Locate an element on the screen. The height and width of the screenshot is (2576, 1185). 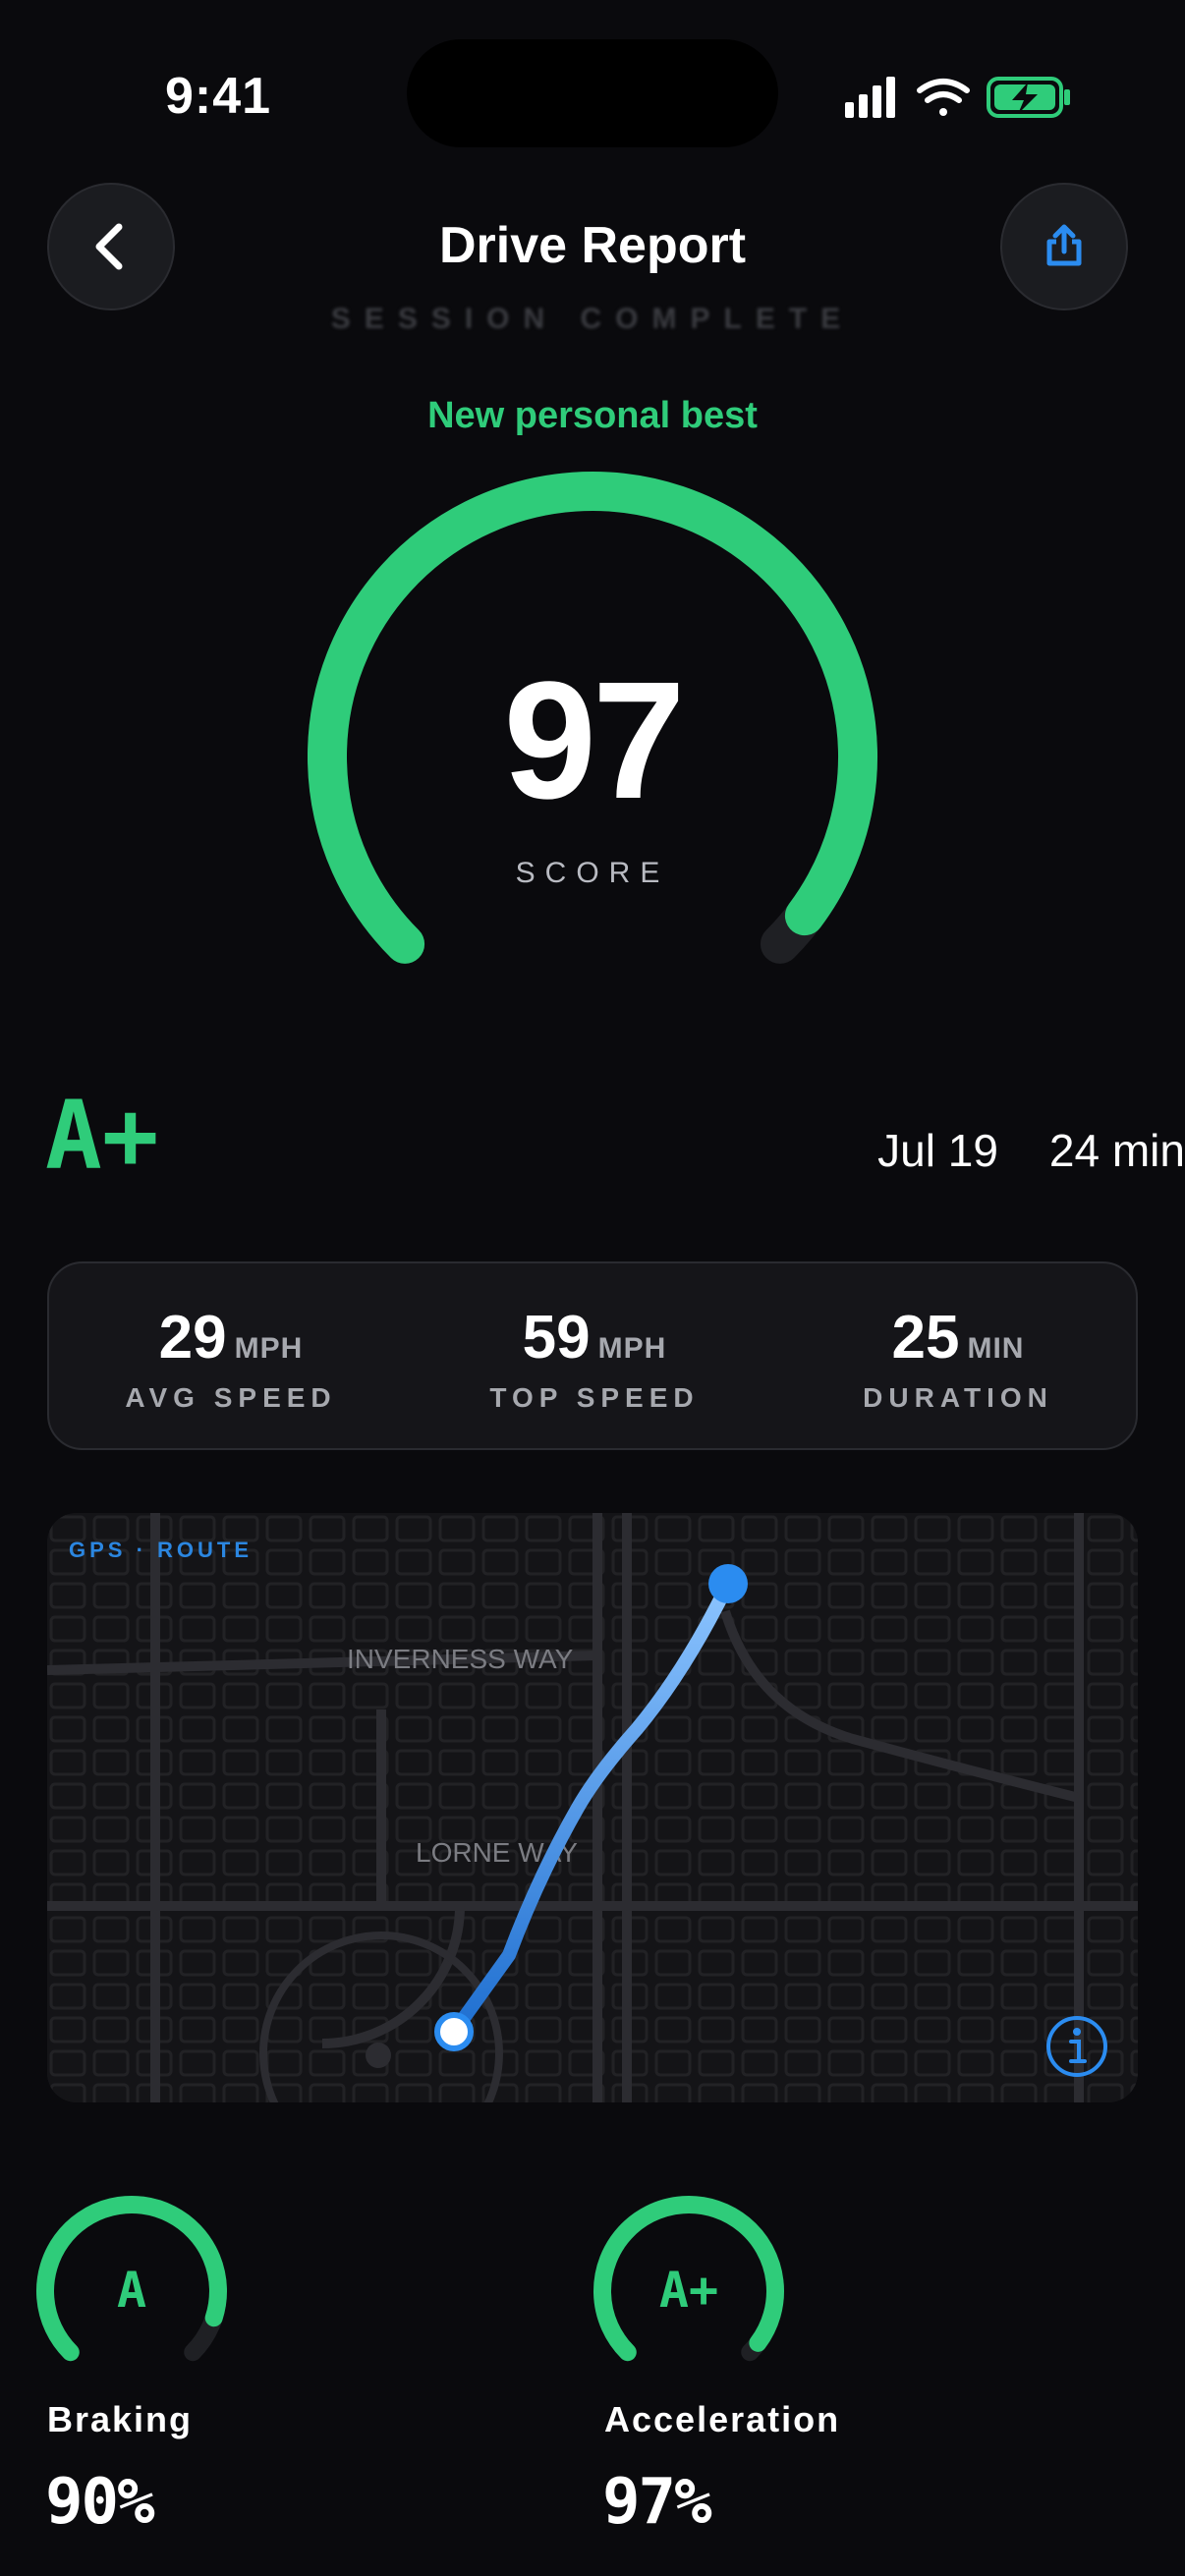
status-icons is located at coordinates (958, 97).